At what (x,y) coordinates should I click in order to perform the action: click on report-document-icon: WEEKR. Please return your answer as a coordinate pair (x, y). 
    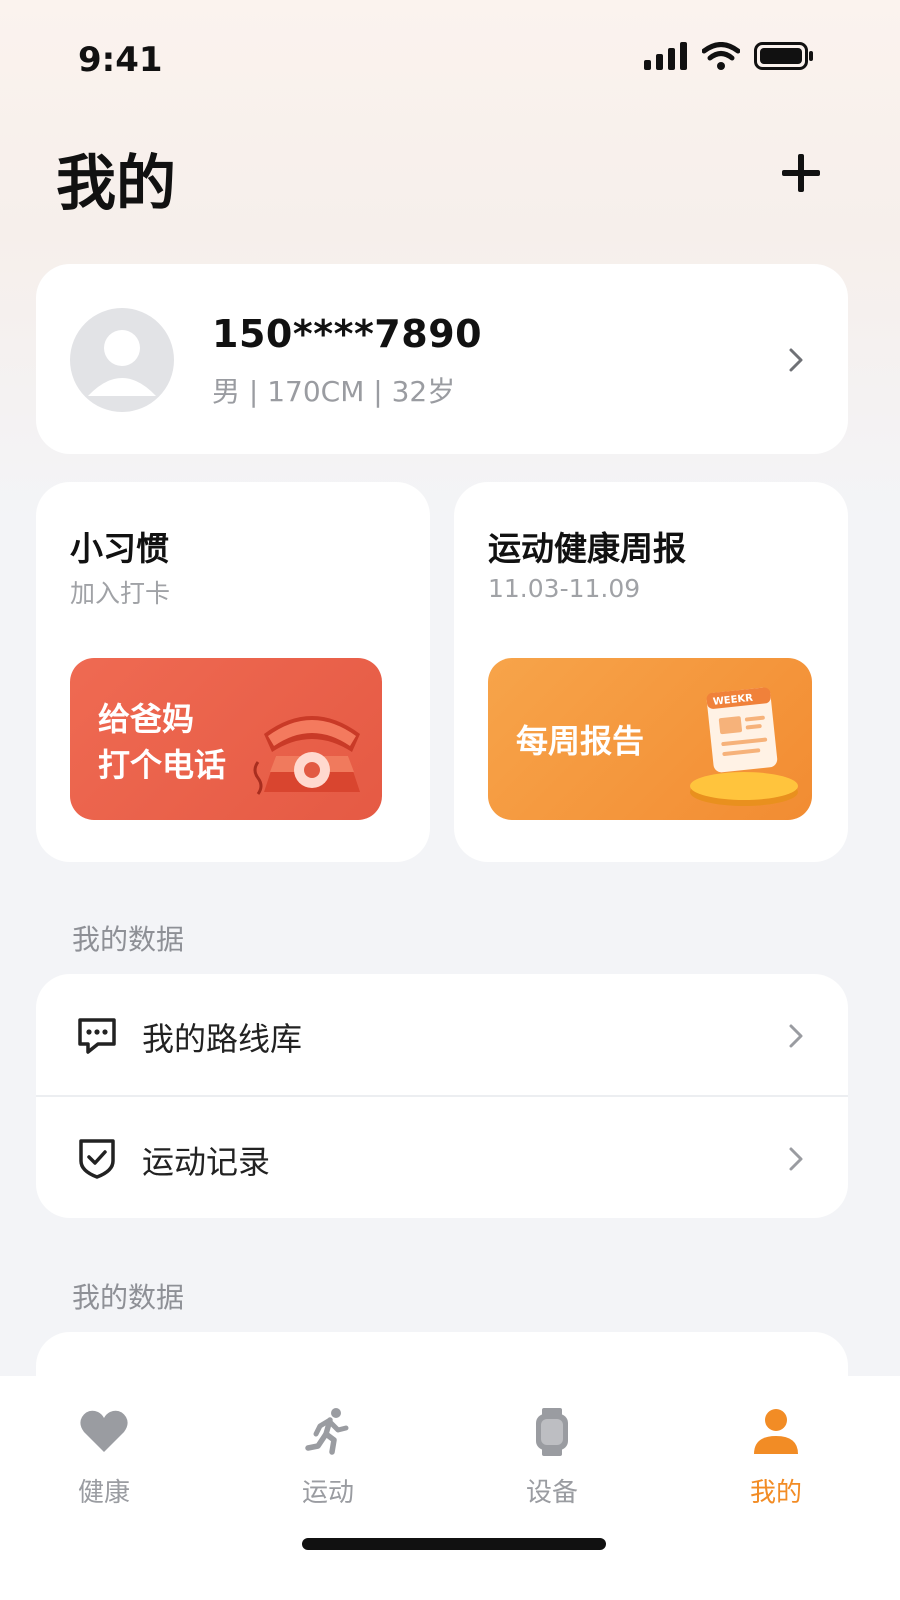
    Looking at the image, I should click on (744, 746).